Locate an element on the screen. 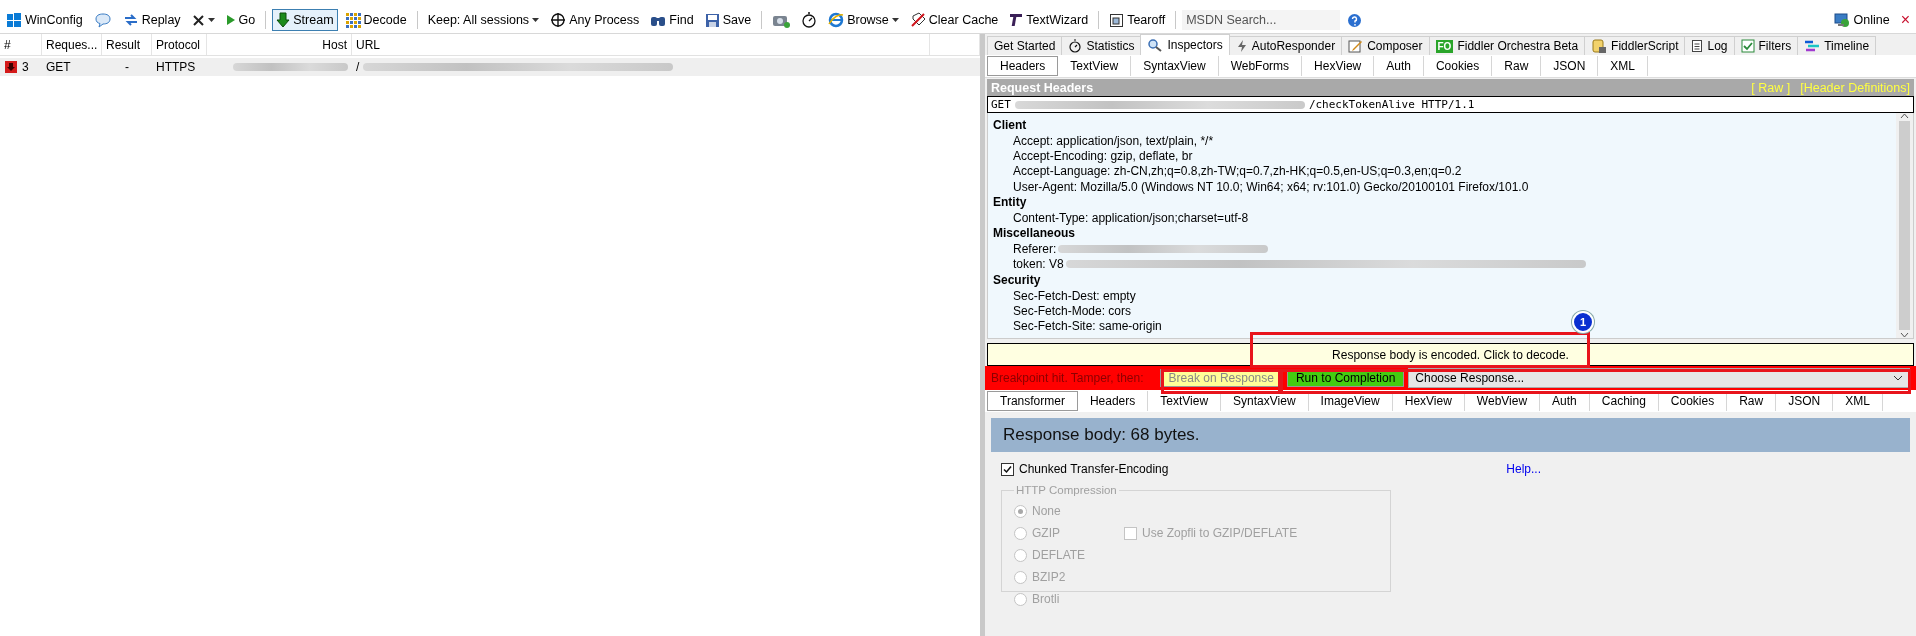  header-group: Entity is located at coordinates (1442, 202).